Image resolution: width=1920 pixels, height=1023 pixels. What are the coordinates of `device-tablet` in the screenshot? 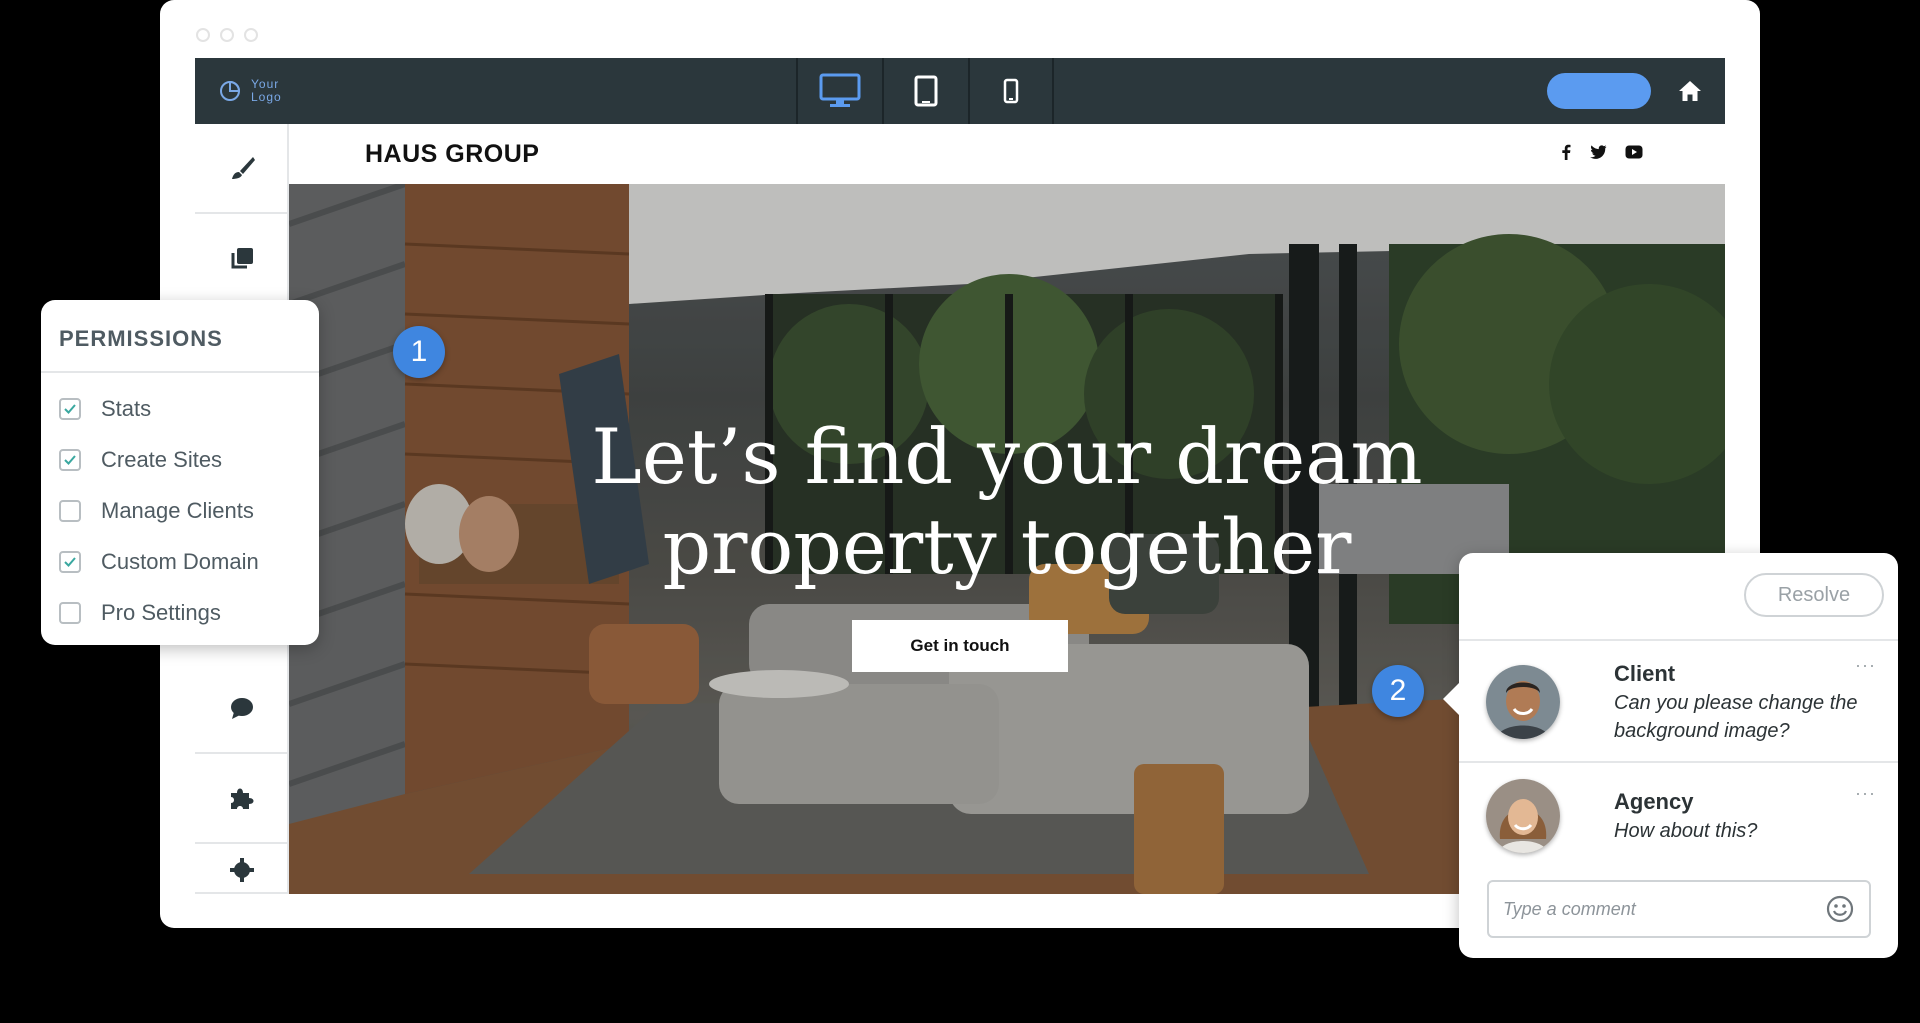 It's located at (925, 91).